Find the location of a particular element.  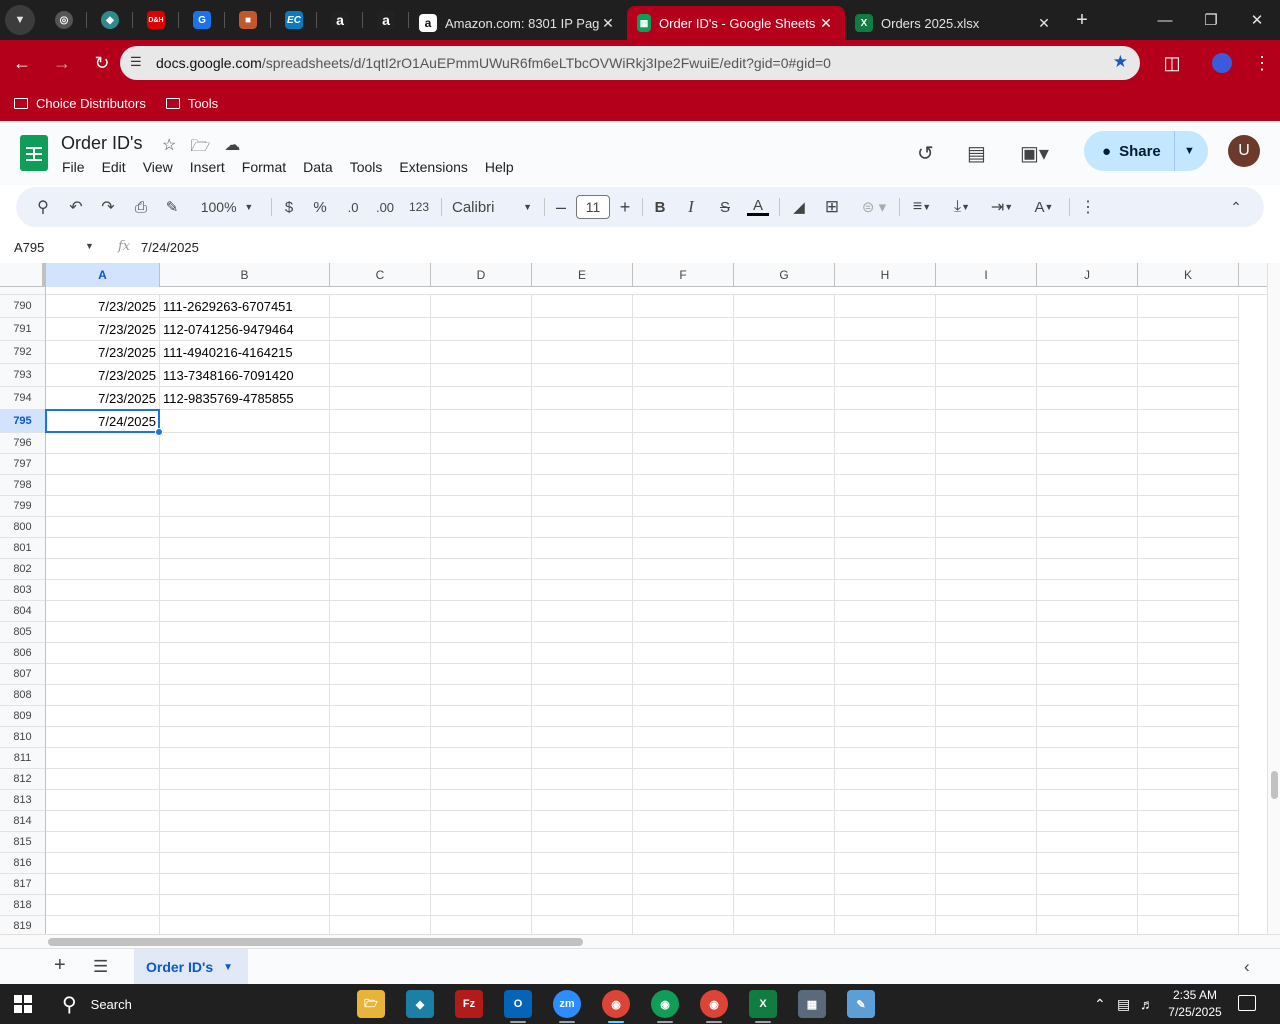

cell-c800 is located at coordinates (380, 527).